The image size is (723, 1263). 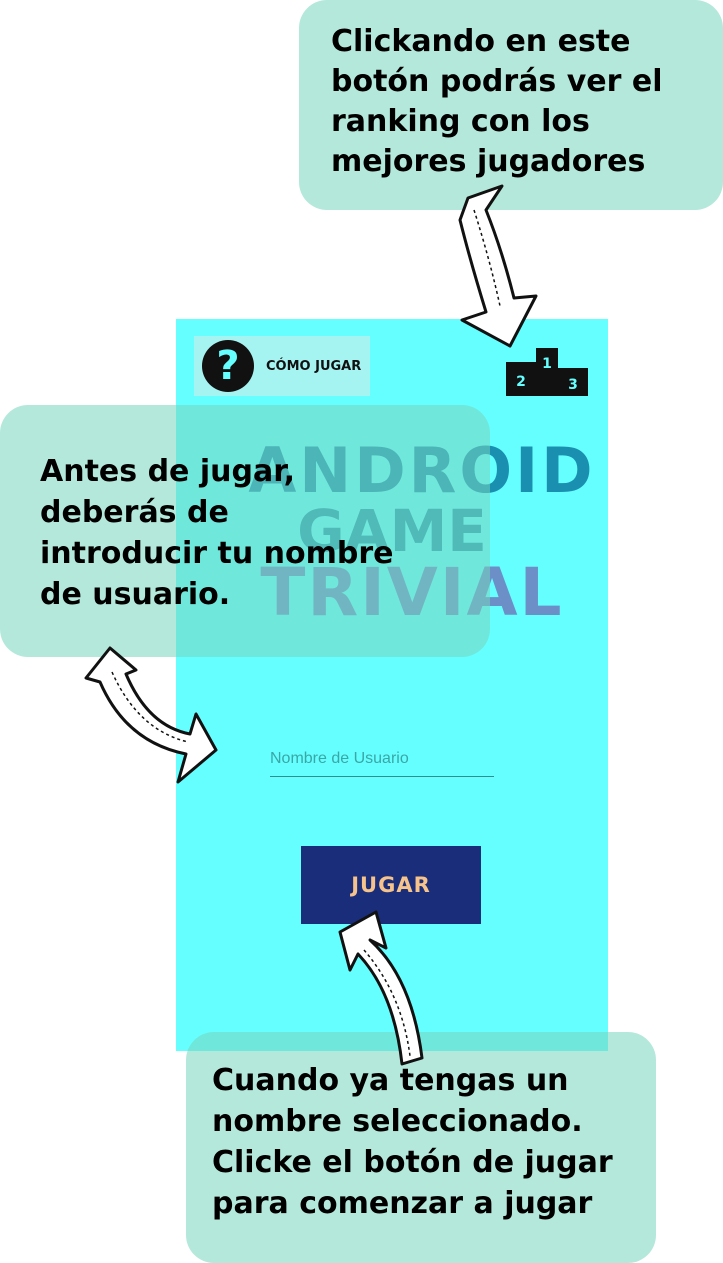 I want to click on arrow-to-username-input, so click(x=151, y=715).